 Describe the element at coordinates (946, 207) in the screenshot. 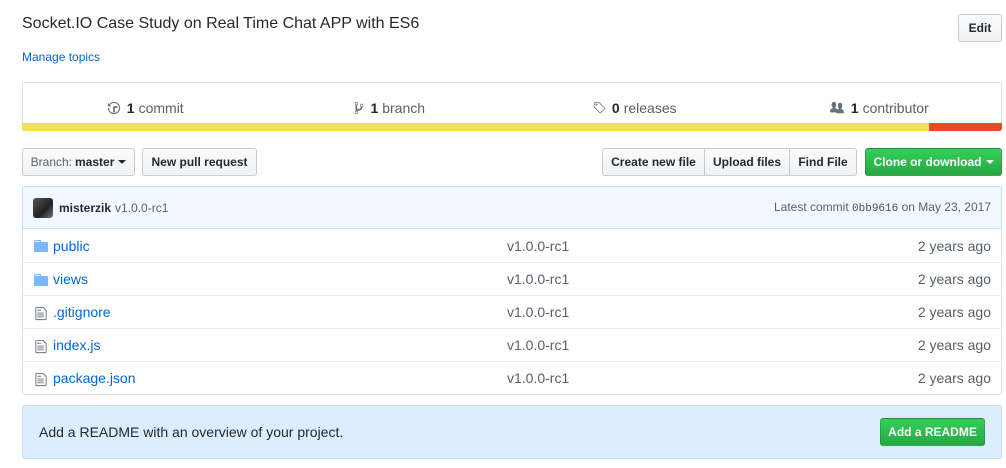

I see `latest-commit-date: on May 23, 2017` at that location.